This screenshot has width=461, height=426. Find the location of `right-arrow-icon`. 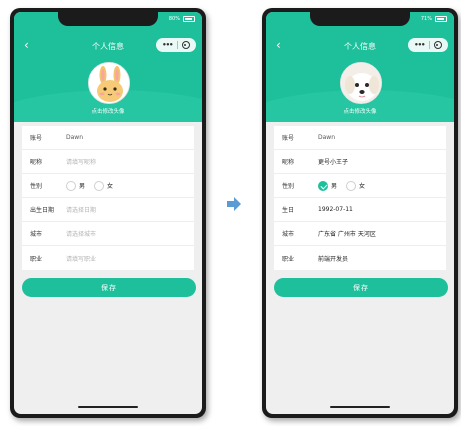

right-arrow-icon is located at coordinates (234, 204).